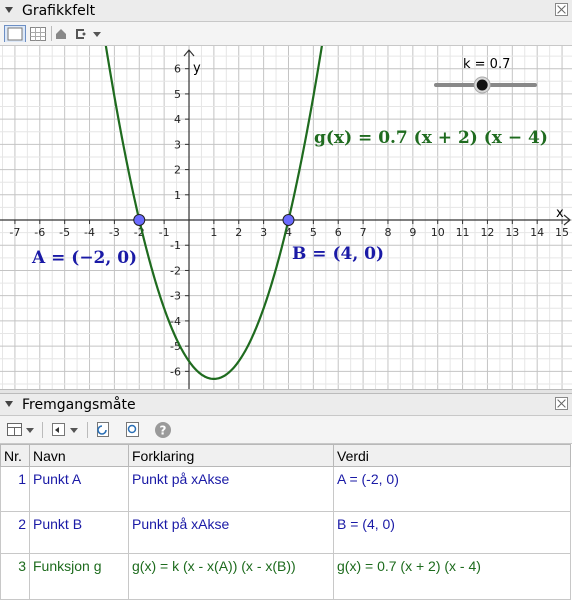  What do you see at coordinates (79, 455) in the screenshot?
I see `column-header-name: Navn` at bounding box center [79, 455].